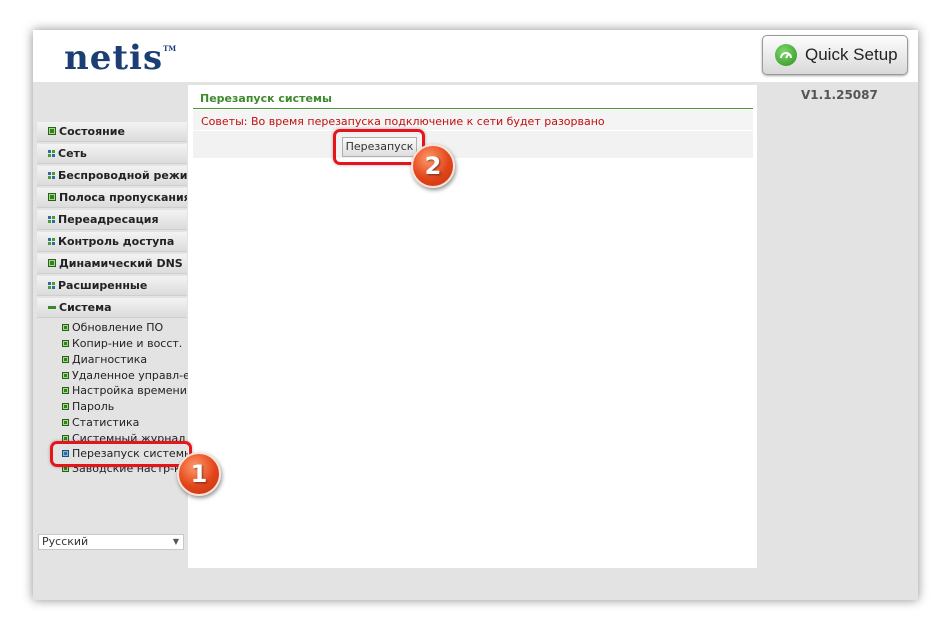 The width and height of the screenshot is (950, 633). I want to click on sidebar-item-label: Состояние, so click(92, 131).